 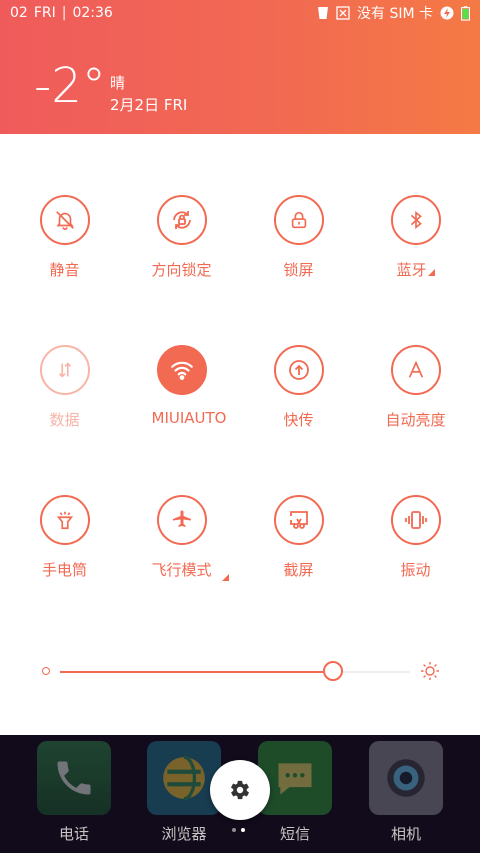 I want to click on toggle-lock-screen: 锁屏, so click(x=298, y=237).